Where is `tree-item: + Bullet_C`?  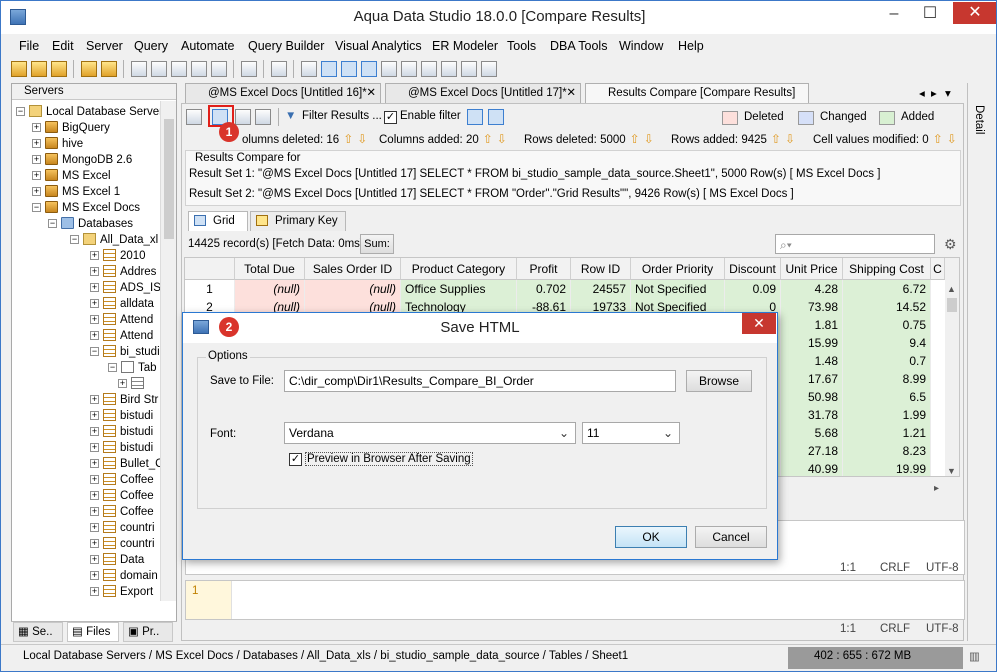 tree-item: + Bullet_C is located at coordinates (126, 464).